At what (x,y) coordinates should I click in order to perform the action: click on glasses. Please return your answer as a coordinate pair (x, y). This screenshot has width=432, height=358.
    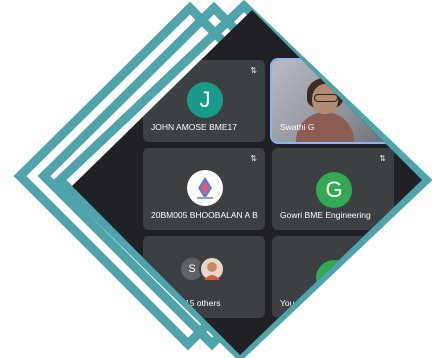
    Looking at the image, I should click on (326, 98).